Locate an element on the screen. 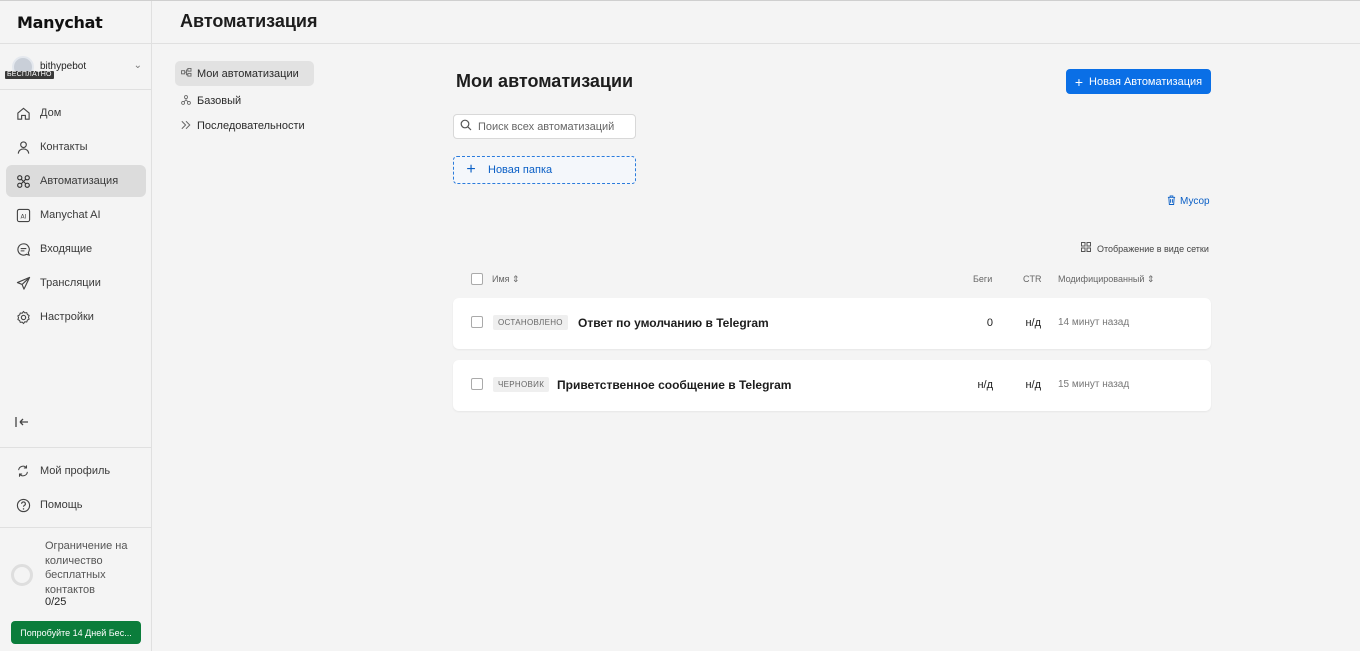 This screenshot has height=651, width=1360. account-name: bithypebot is located at coordinates (63, 66).